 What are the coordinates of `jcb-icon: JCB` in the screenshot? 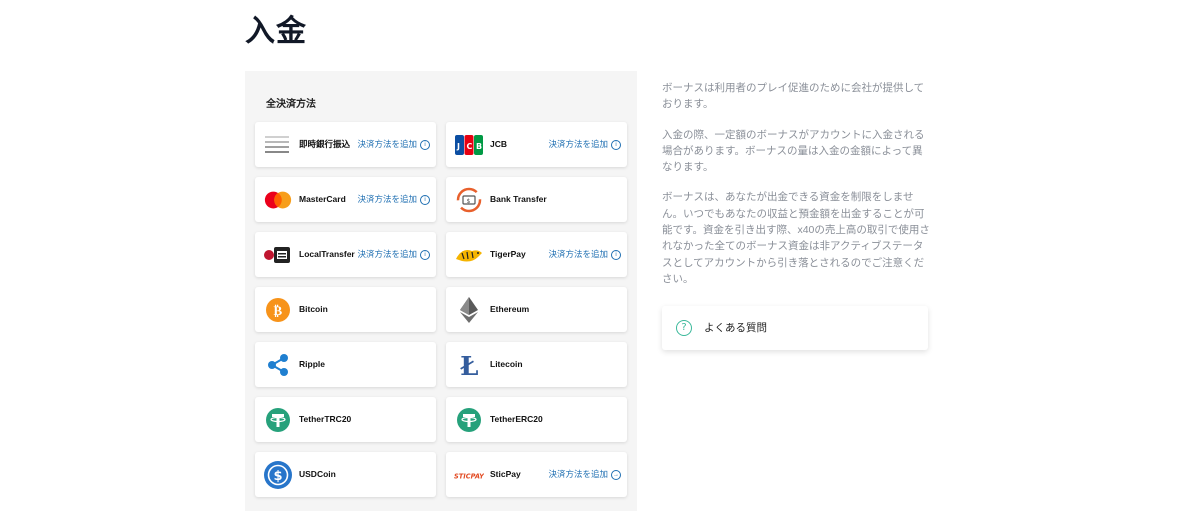 It's located at (469, 145).